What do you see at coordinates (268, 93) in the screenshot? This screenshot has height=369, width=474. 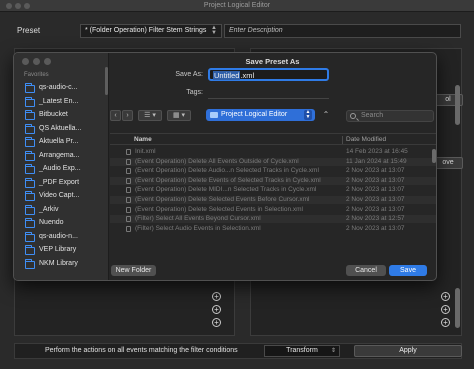 I see `tags-field` at bounding box center [268, 93].